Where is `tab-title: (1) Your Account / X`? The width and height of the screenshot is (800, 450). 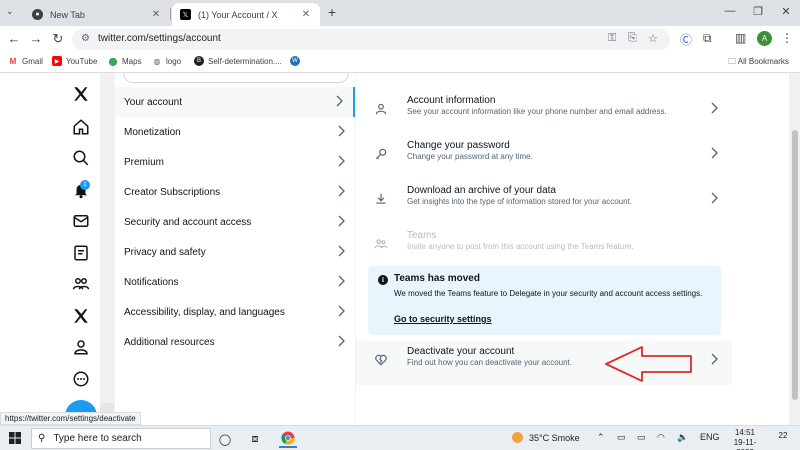 tab-title: (1) Your Account / X is located at coordinates (238, 14).